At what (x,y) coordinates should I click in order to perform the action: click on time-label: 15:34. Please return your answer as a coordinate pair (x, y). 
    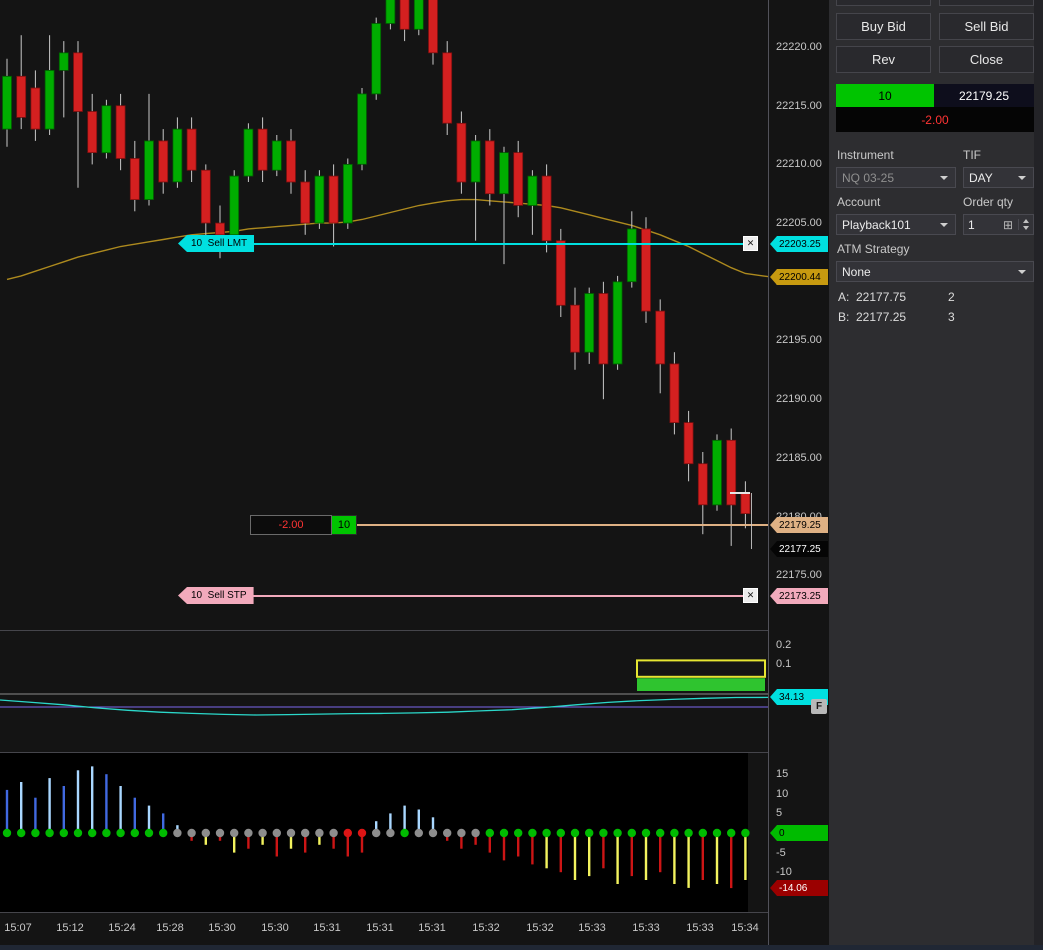
    Looking at the image, I should click on (745, 928).